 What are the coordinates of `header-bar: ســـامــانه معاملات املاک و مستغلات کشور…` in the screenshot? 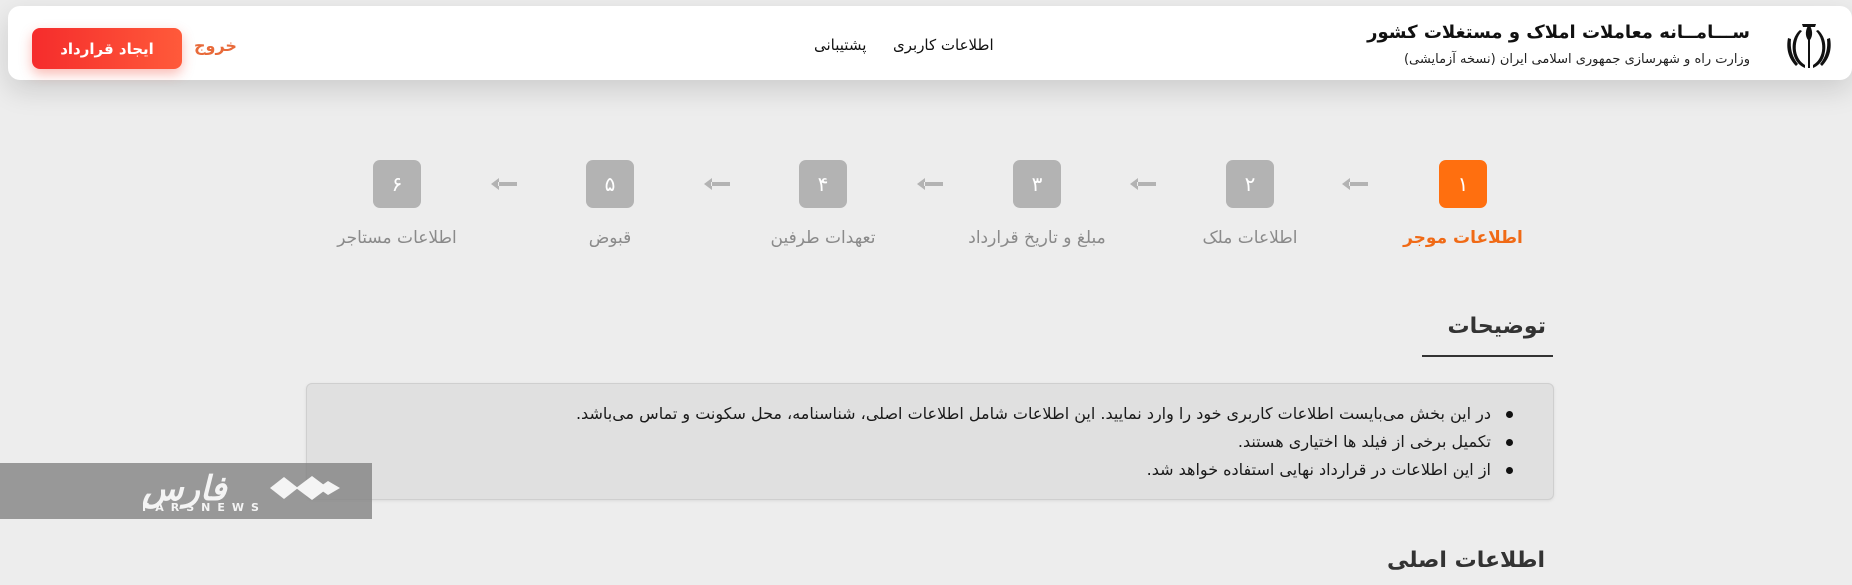 It's located at (930, 43).